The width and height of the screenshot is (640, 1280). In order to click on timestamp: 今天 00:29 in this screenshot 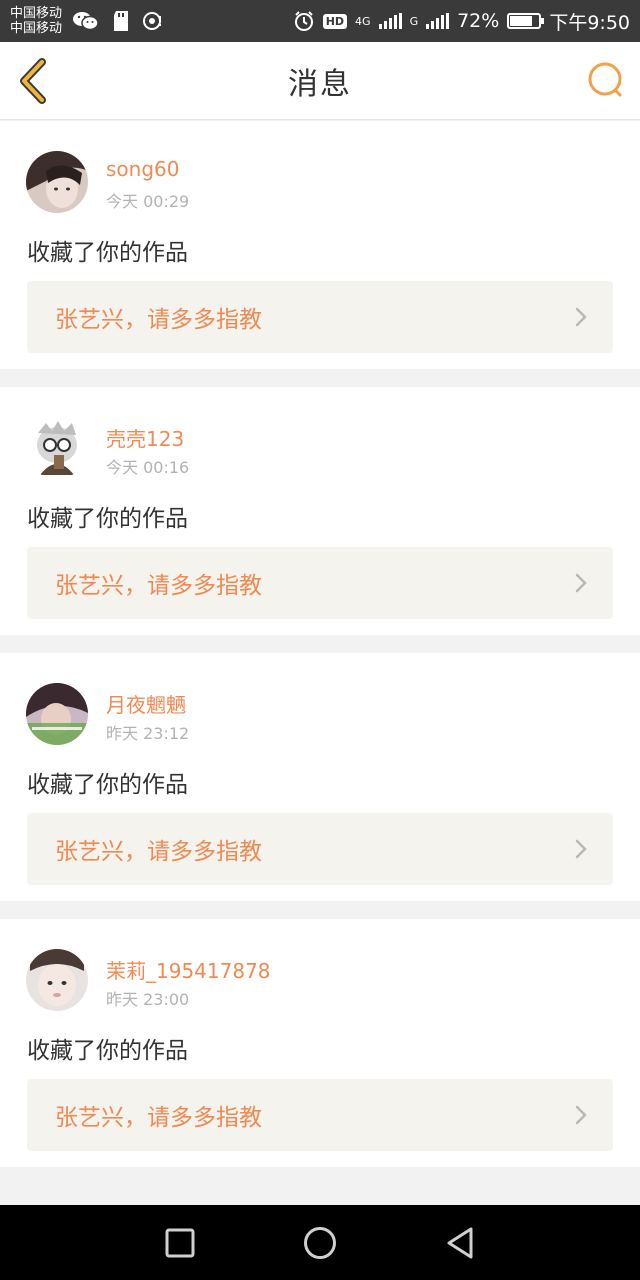, I will do `click(148, 201)`.